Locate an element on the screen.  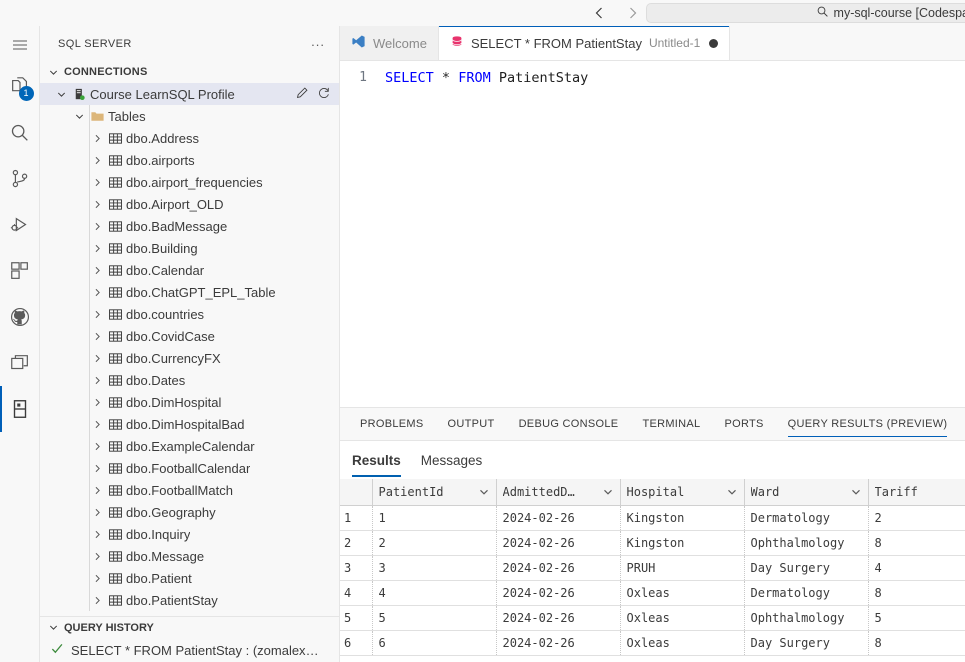
sql-server-icon is located at coordinates (20, 409).